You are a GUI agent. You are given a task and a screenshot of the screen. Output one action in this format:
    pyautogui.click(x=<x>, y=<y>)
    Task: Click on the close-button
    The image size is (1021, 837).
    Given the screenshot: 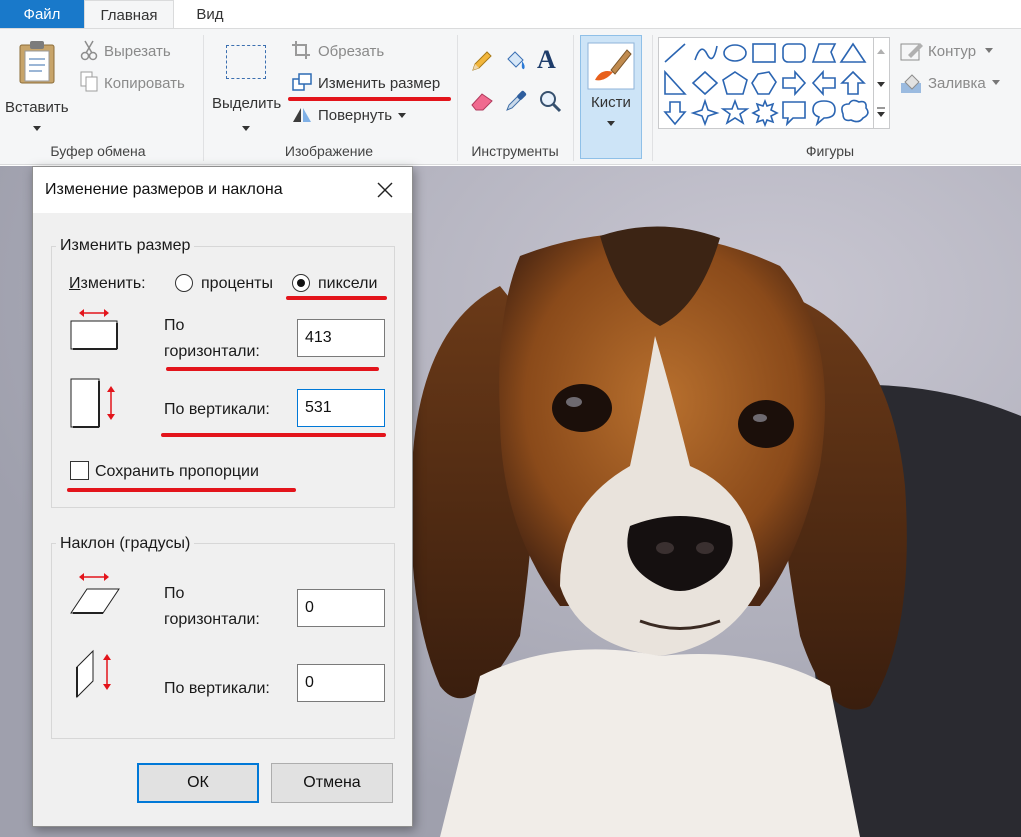 What is the action you would take?
    pyautogui.click(x=385, y=190)
    